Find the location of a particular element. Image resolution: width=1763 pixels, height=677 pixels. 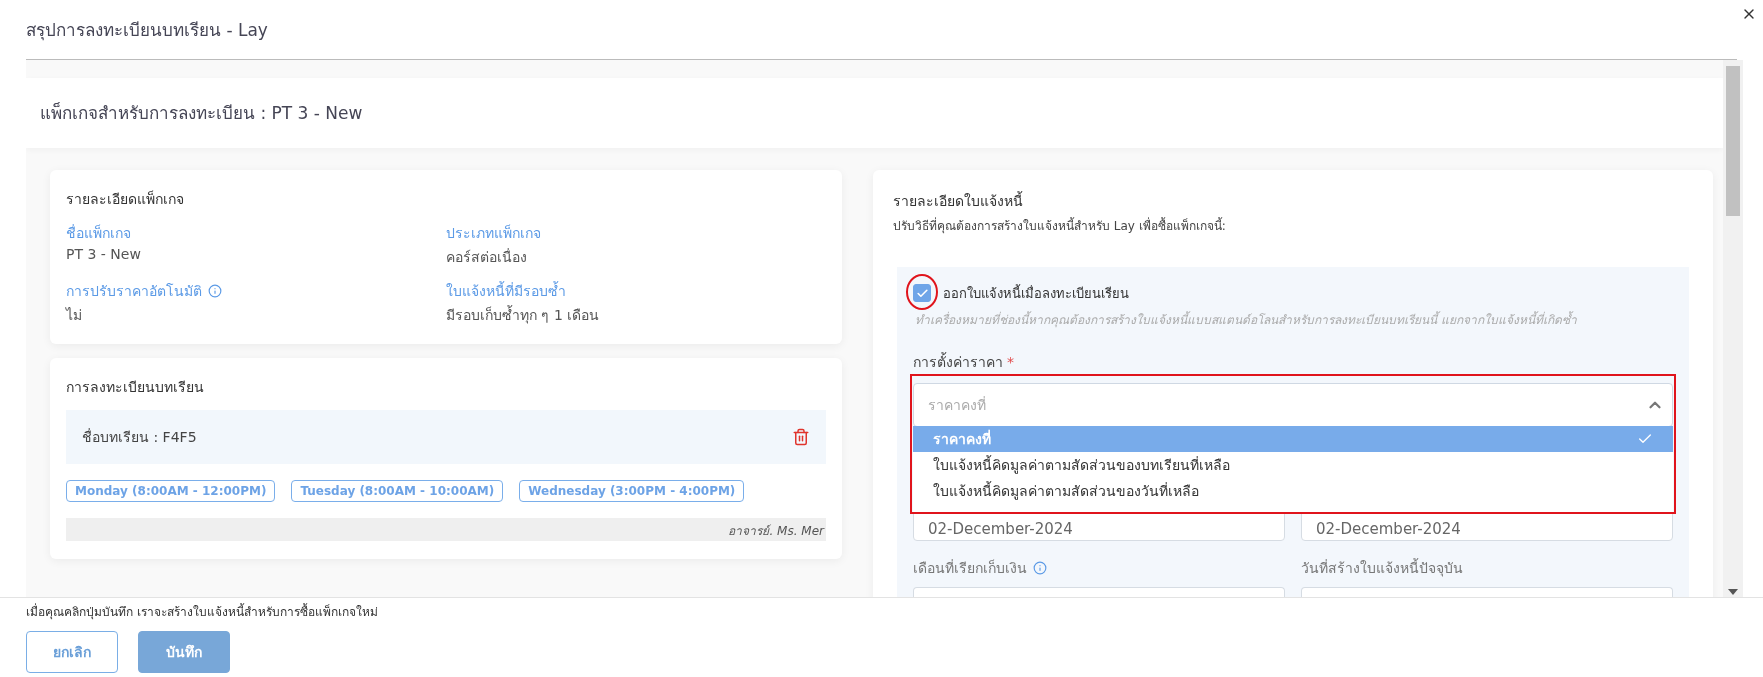

field-label: การปรับราคาอัตโนมัติ is located at coordinates (134, 291).